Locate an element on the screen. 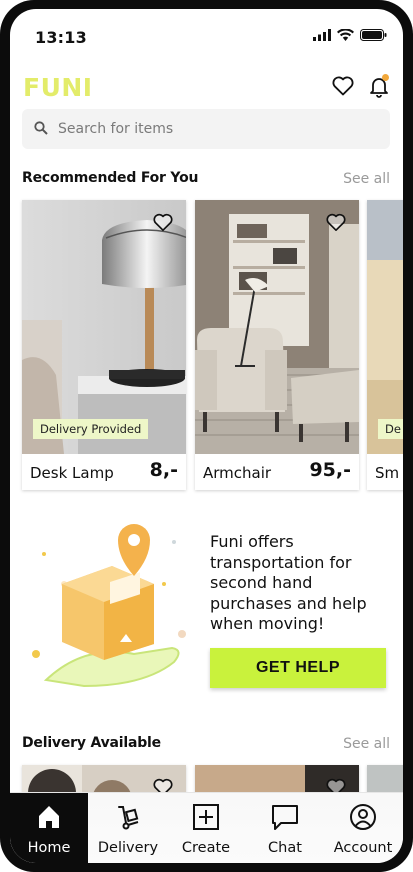  home-icon is located at coordinates (49, 817).